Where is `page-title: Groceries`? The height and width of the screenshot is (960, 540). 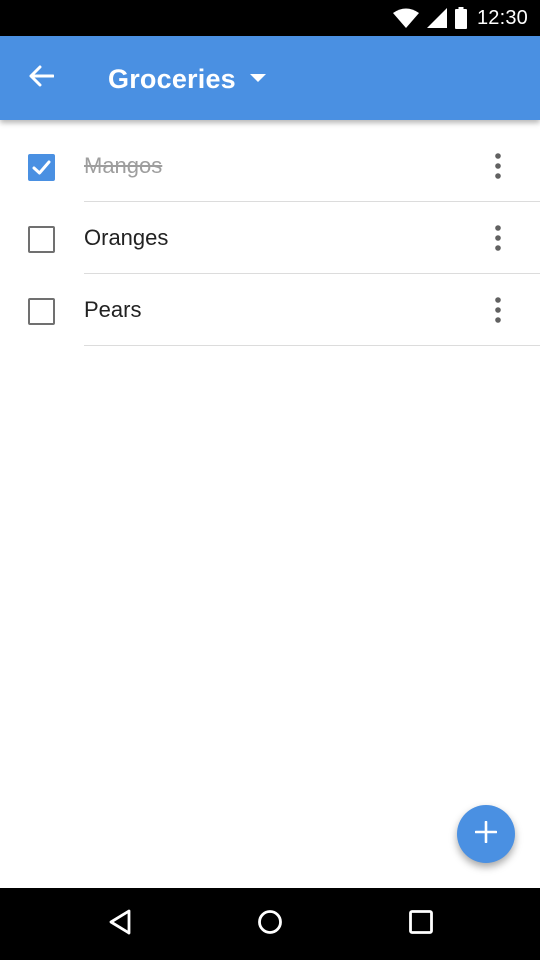
page-title: Groceries is located at coordinates (172, 78).